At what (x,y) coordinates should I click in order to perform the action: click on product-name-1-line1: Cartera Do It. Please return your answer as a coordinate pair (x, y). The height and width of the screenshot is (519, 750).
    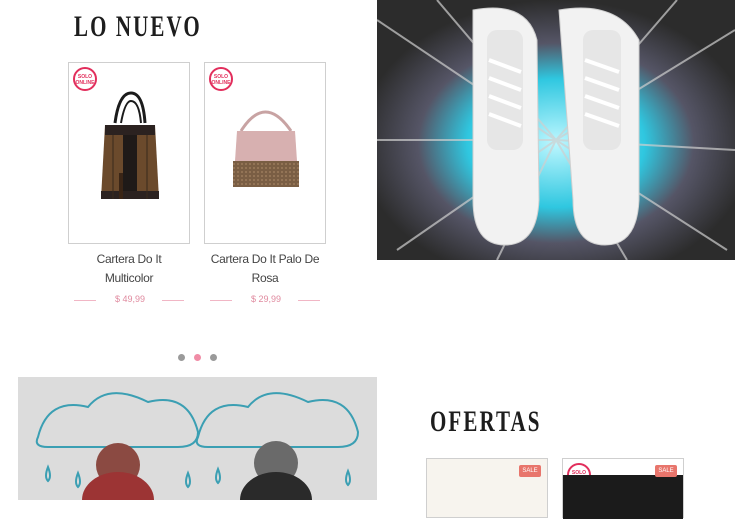
    Looking at the image, I should click on (129, 259).